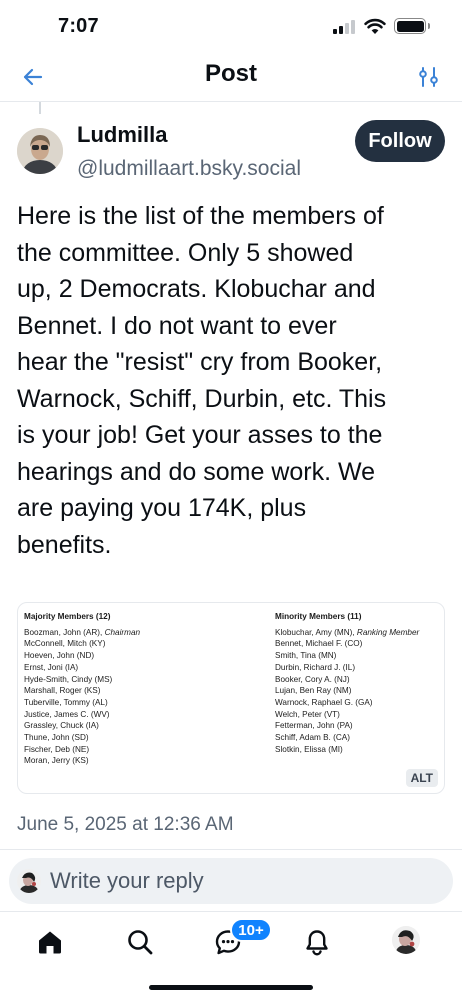 This screenshot has width=462, height=1000. I want to click on member-name: Durbin, Richard J. (IL), so click(315, 667).